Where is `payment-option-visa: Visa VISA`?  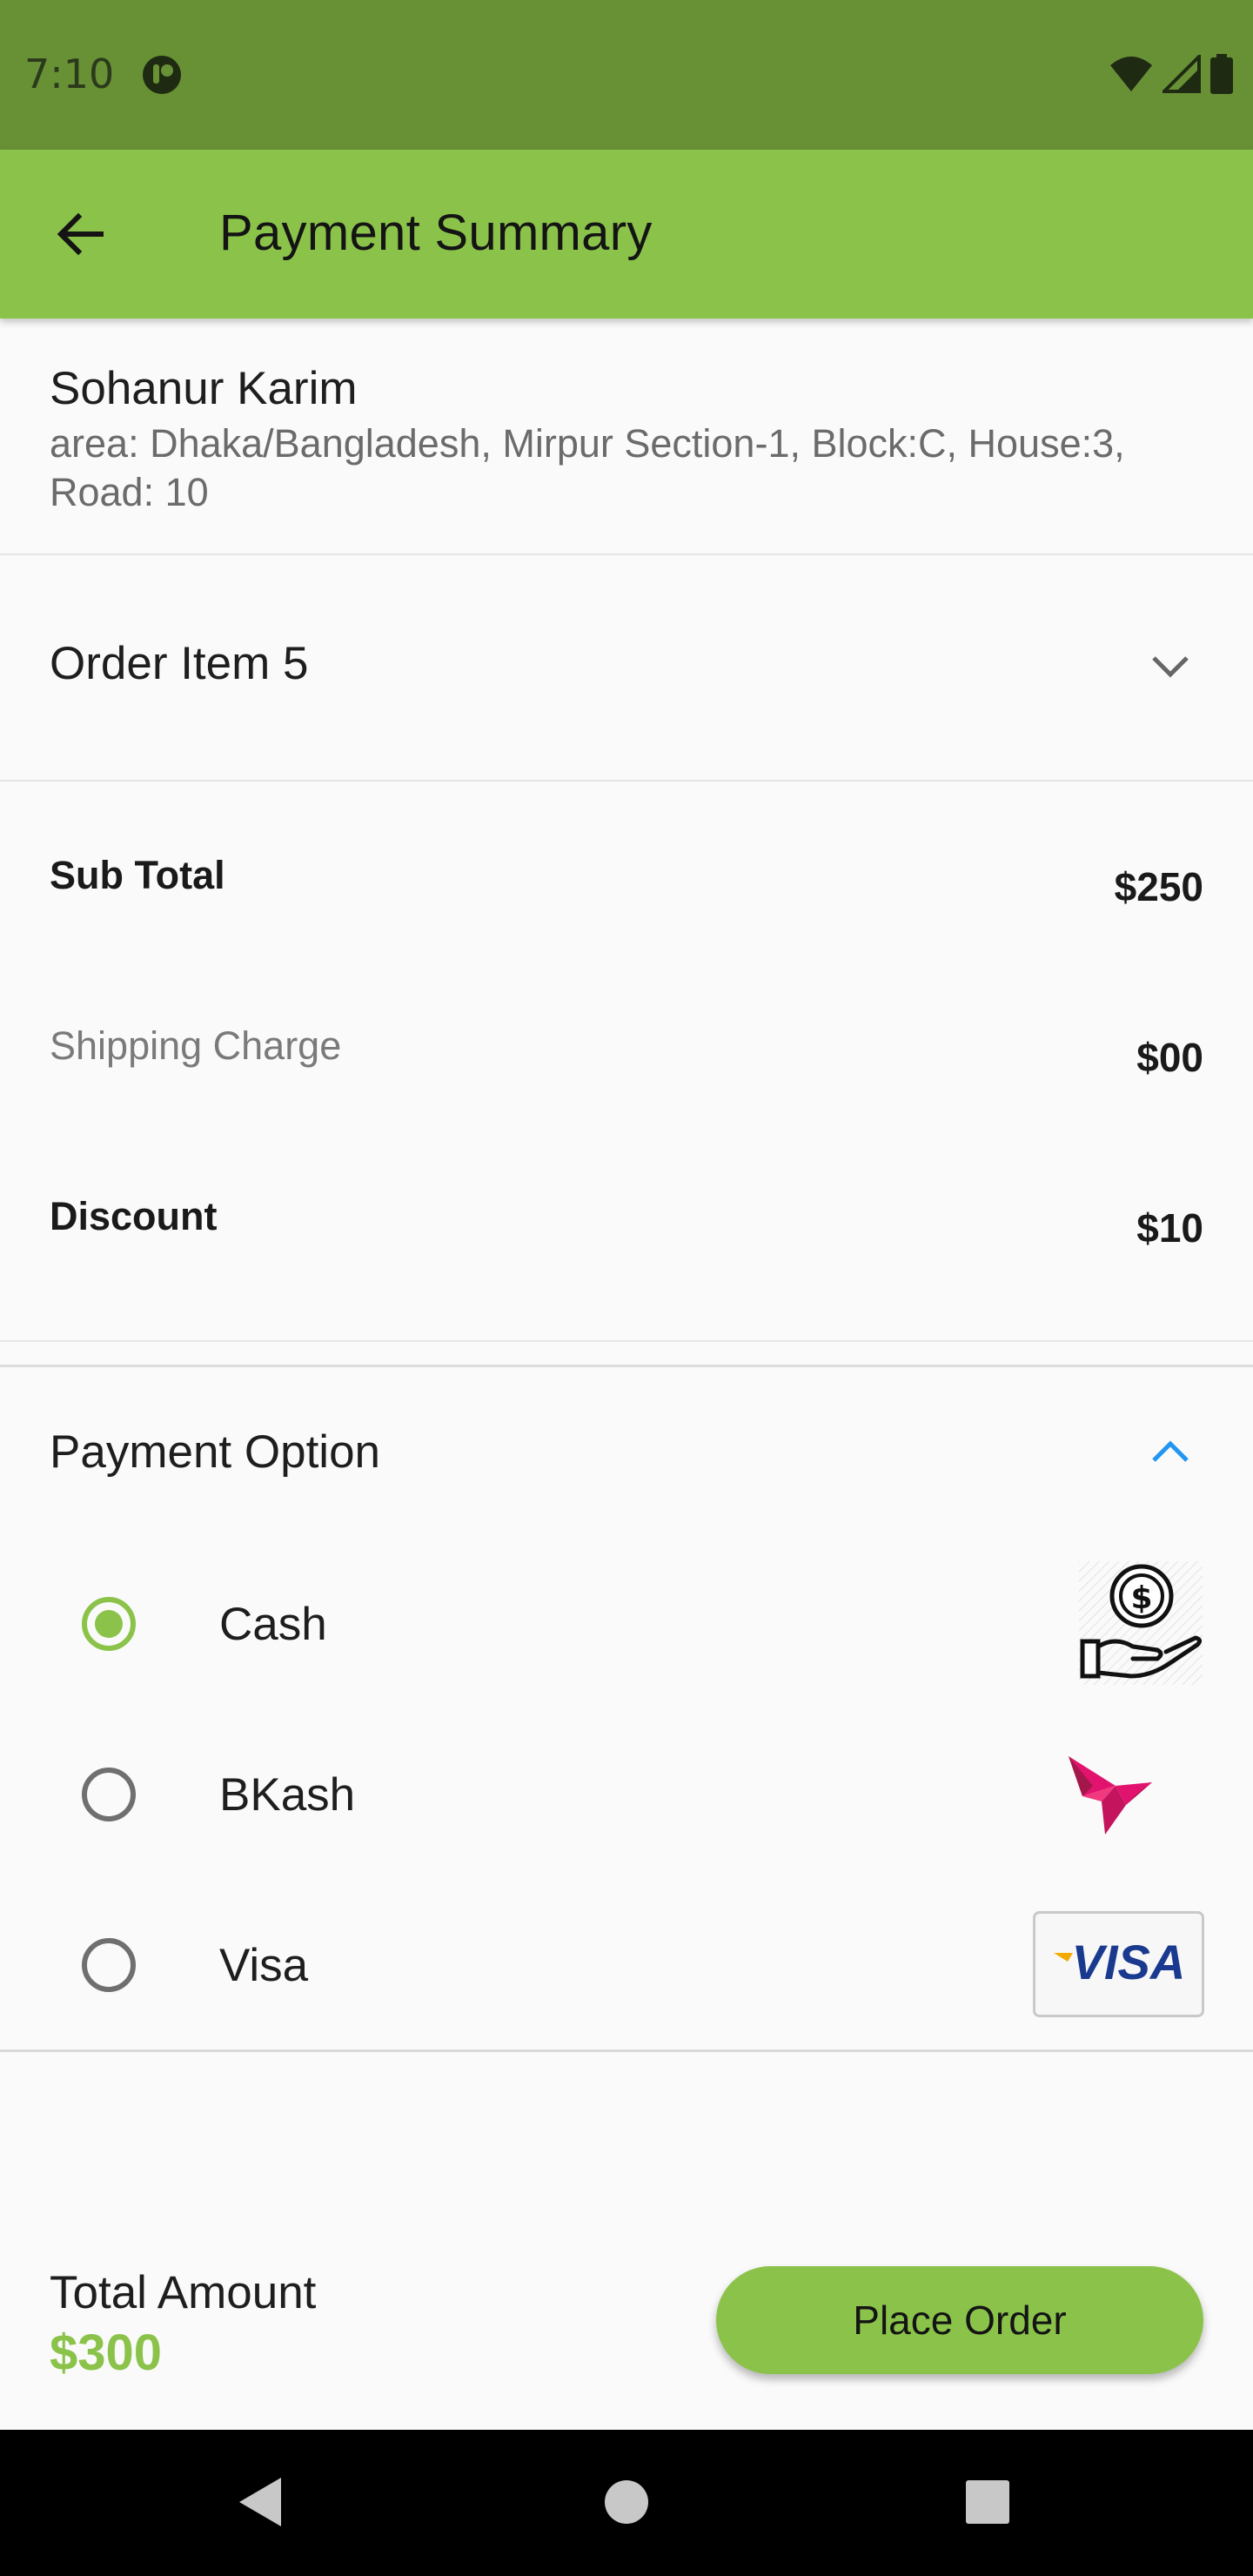
payment-option-visa: Visa VISA is located at coordinates (626, 1965).